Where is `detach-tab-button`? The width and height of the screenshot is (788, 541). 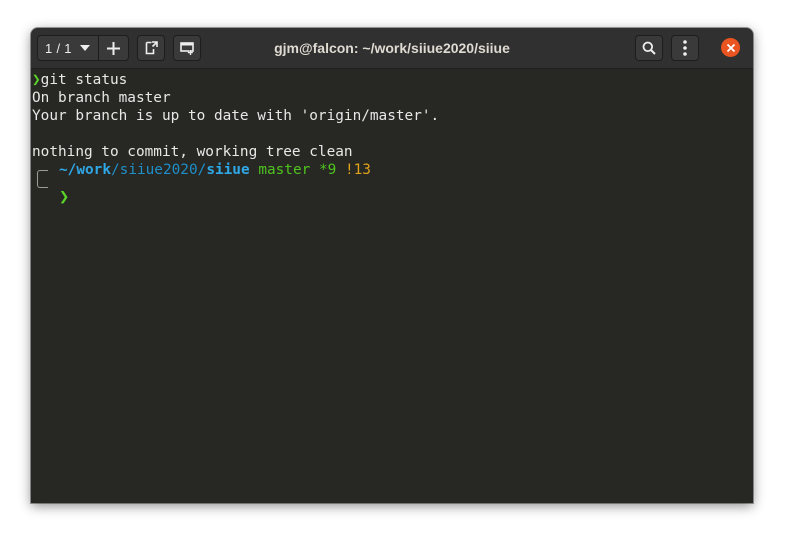 detach-tab-button is located at coordinates (151, 48).